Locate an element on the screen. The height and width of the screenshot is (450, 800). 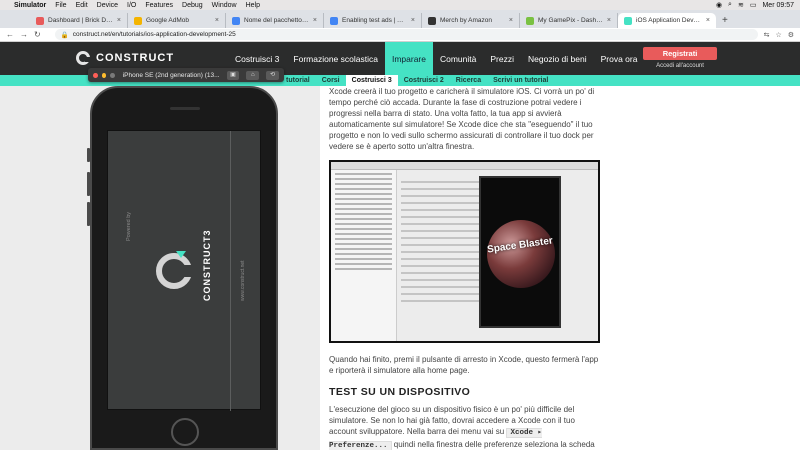
sub-nav-item: Costruisci 3 is located at coordinates (371, 80).